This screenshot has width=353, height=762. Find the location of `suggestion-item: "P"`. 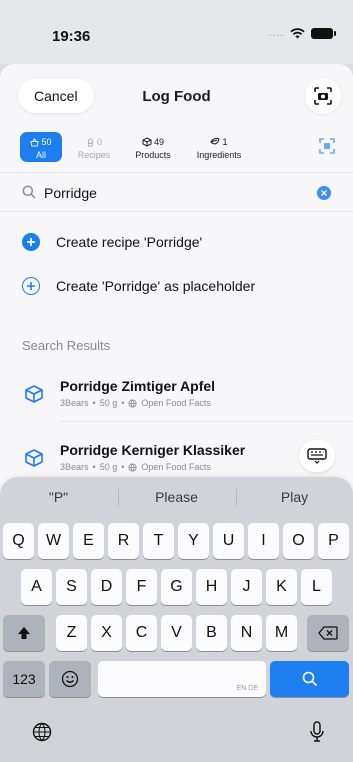

suggestion-item: "P" is located at coordinates (58, 497).